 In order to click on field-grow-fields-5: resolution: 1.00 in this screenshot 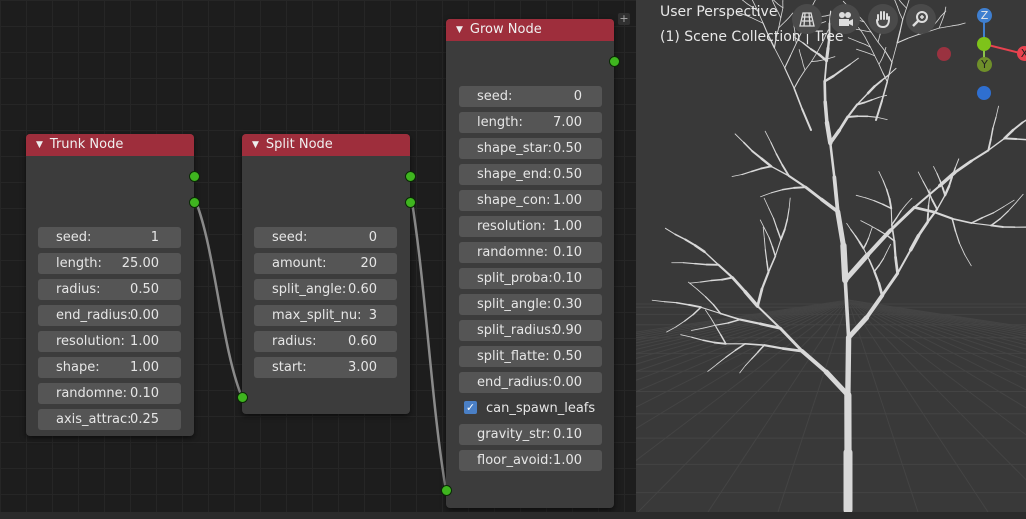, I will do `click(530, 226)`.